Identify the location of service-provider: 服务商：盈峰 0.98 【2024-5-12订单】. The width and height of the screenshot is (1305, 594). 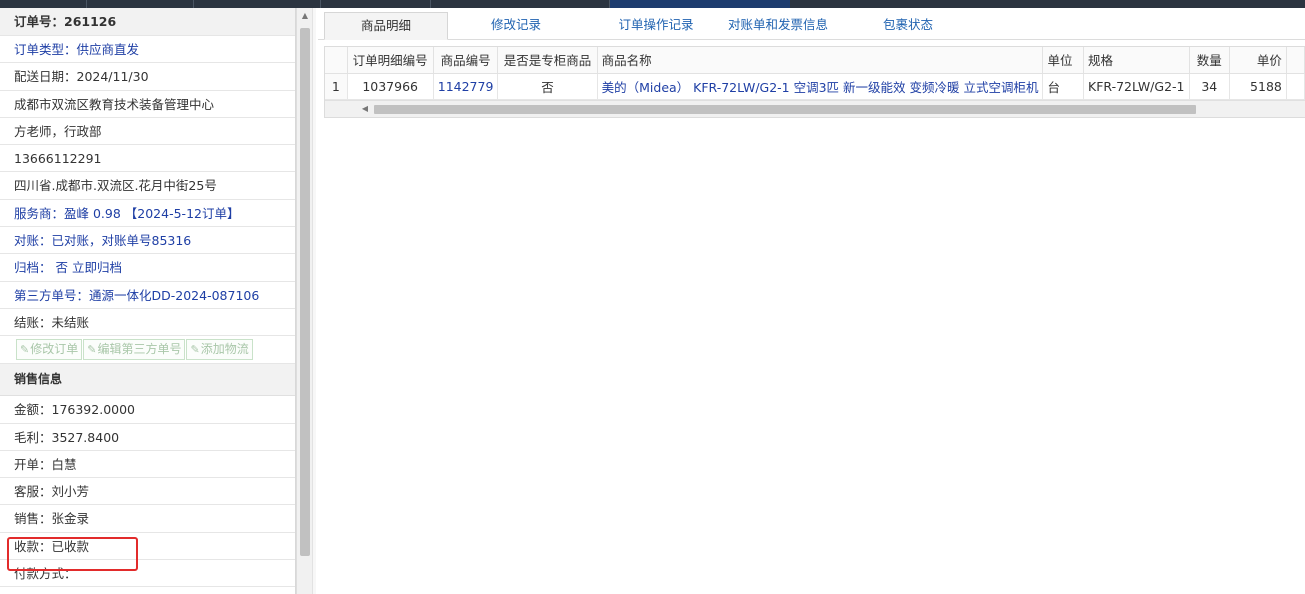
(147, 214).